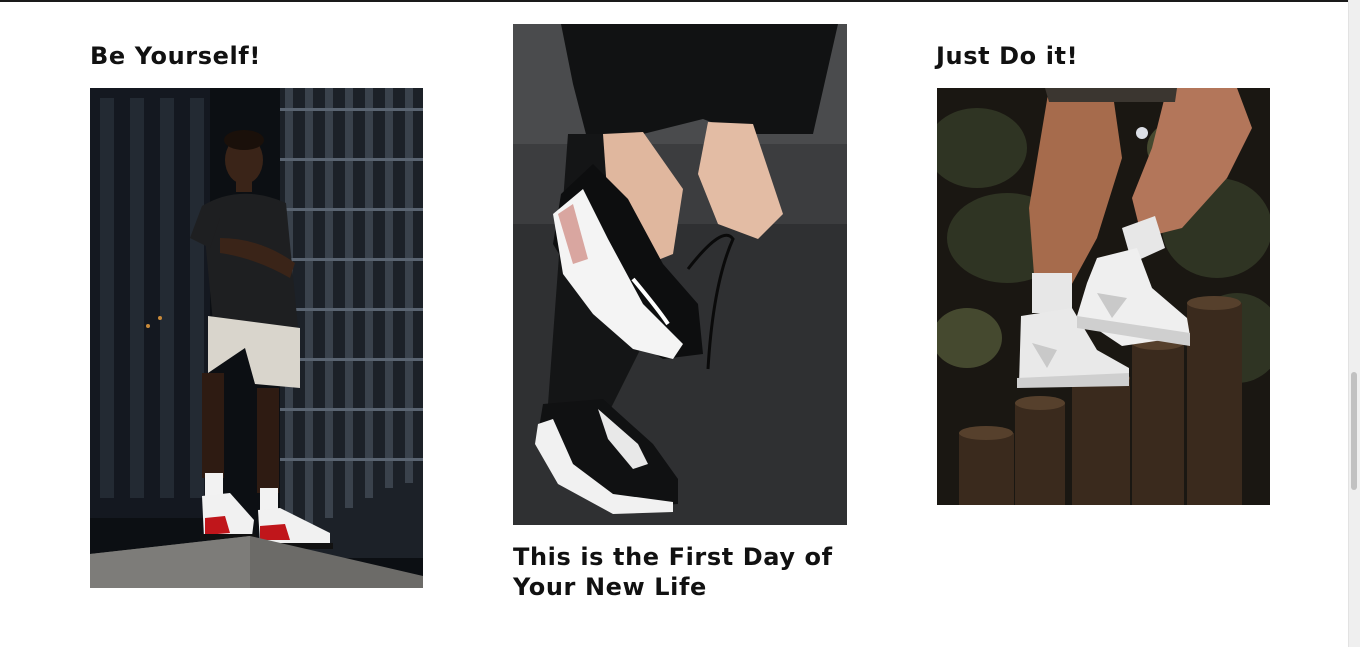 This screenshot has width=1360, height=647. Describe the element at coordinates (673, 572) in the screenshot. I see `card-title-first-day: This is the First Day of Your New Life` at that location.